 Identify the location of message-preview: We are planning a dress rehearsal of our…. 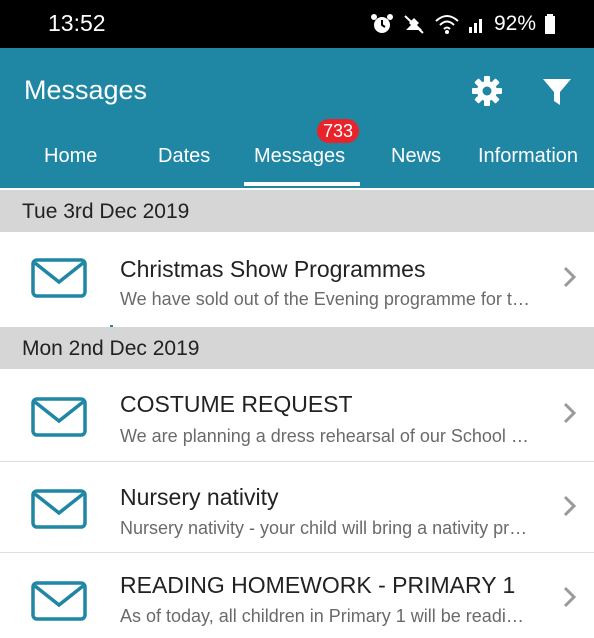
(324, 436).